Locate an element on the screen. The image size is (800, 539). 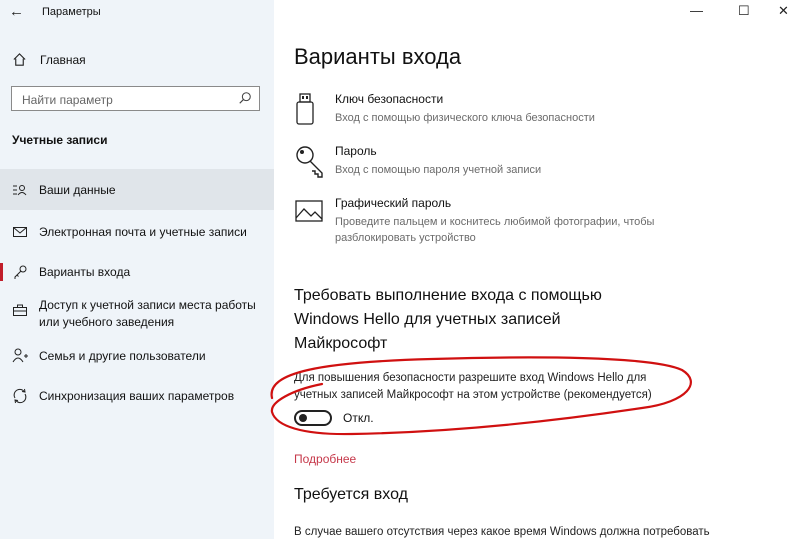
sidebar-item-label: Электронная почта и учетные записи is located at coordinates (143, 232).